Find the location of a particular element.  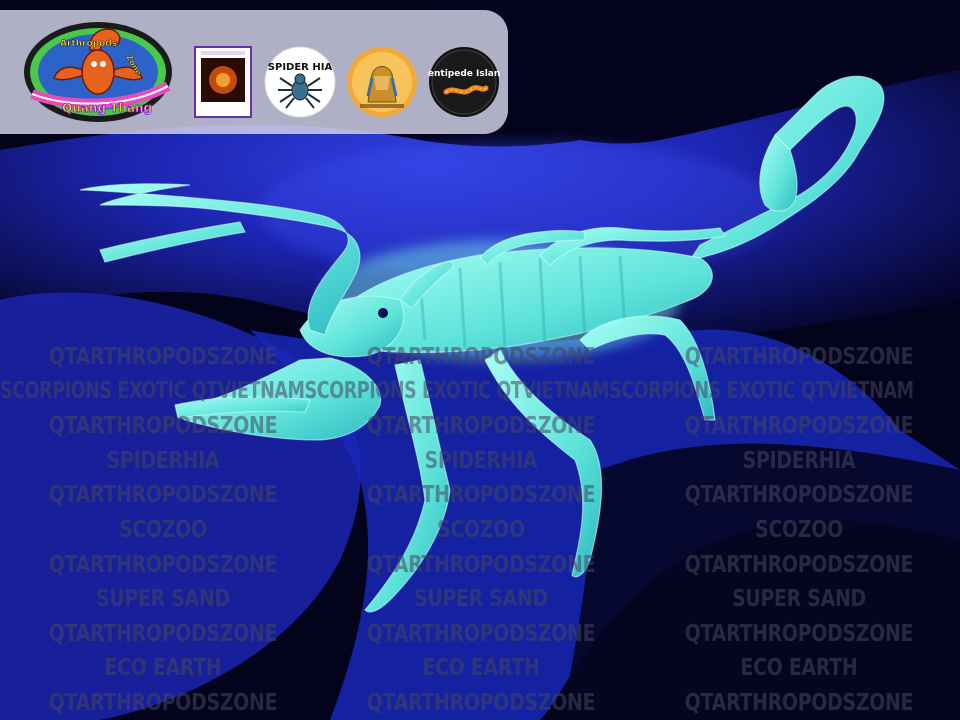

watermark-line: SPIDERHIA is located at coordinates (799, 460).